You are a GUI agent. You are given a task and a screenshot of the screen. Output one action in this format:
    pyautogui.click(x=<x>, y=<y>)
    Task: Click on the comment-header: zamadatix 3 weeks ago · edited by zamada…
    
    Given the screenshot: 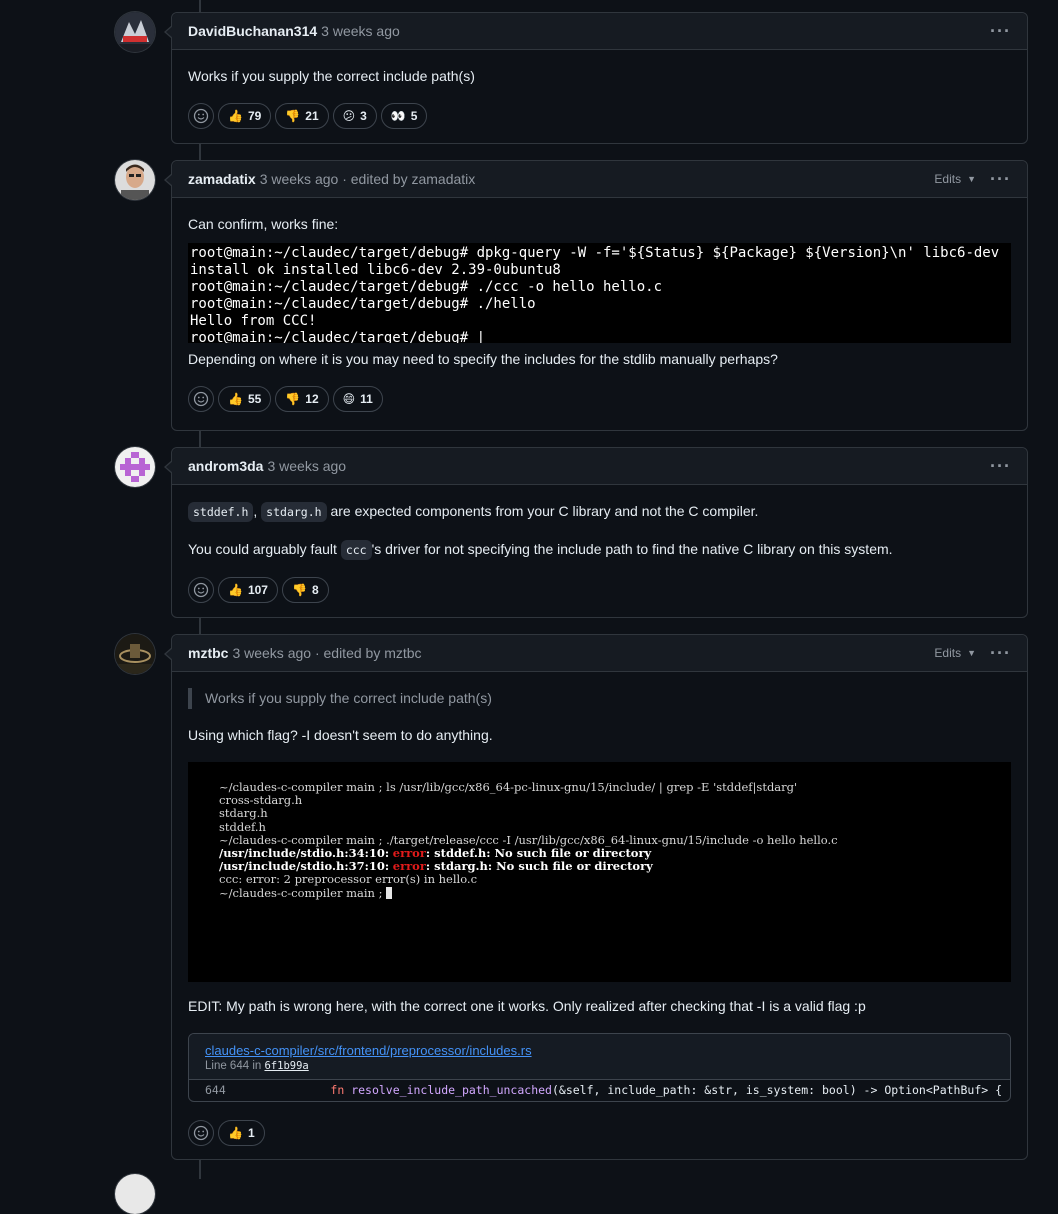 What is the action you would take?
    pyautogui.click(x=595, y=179)
    